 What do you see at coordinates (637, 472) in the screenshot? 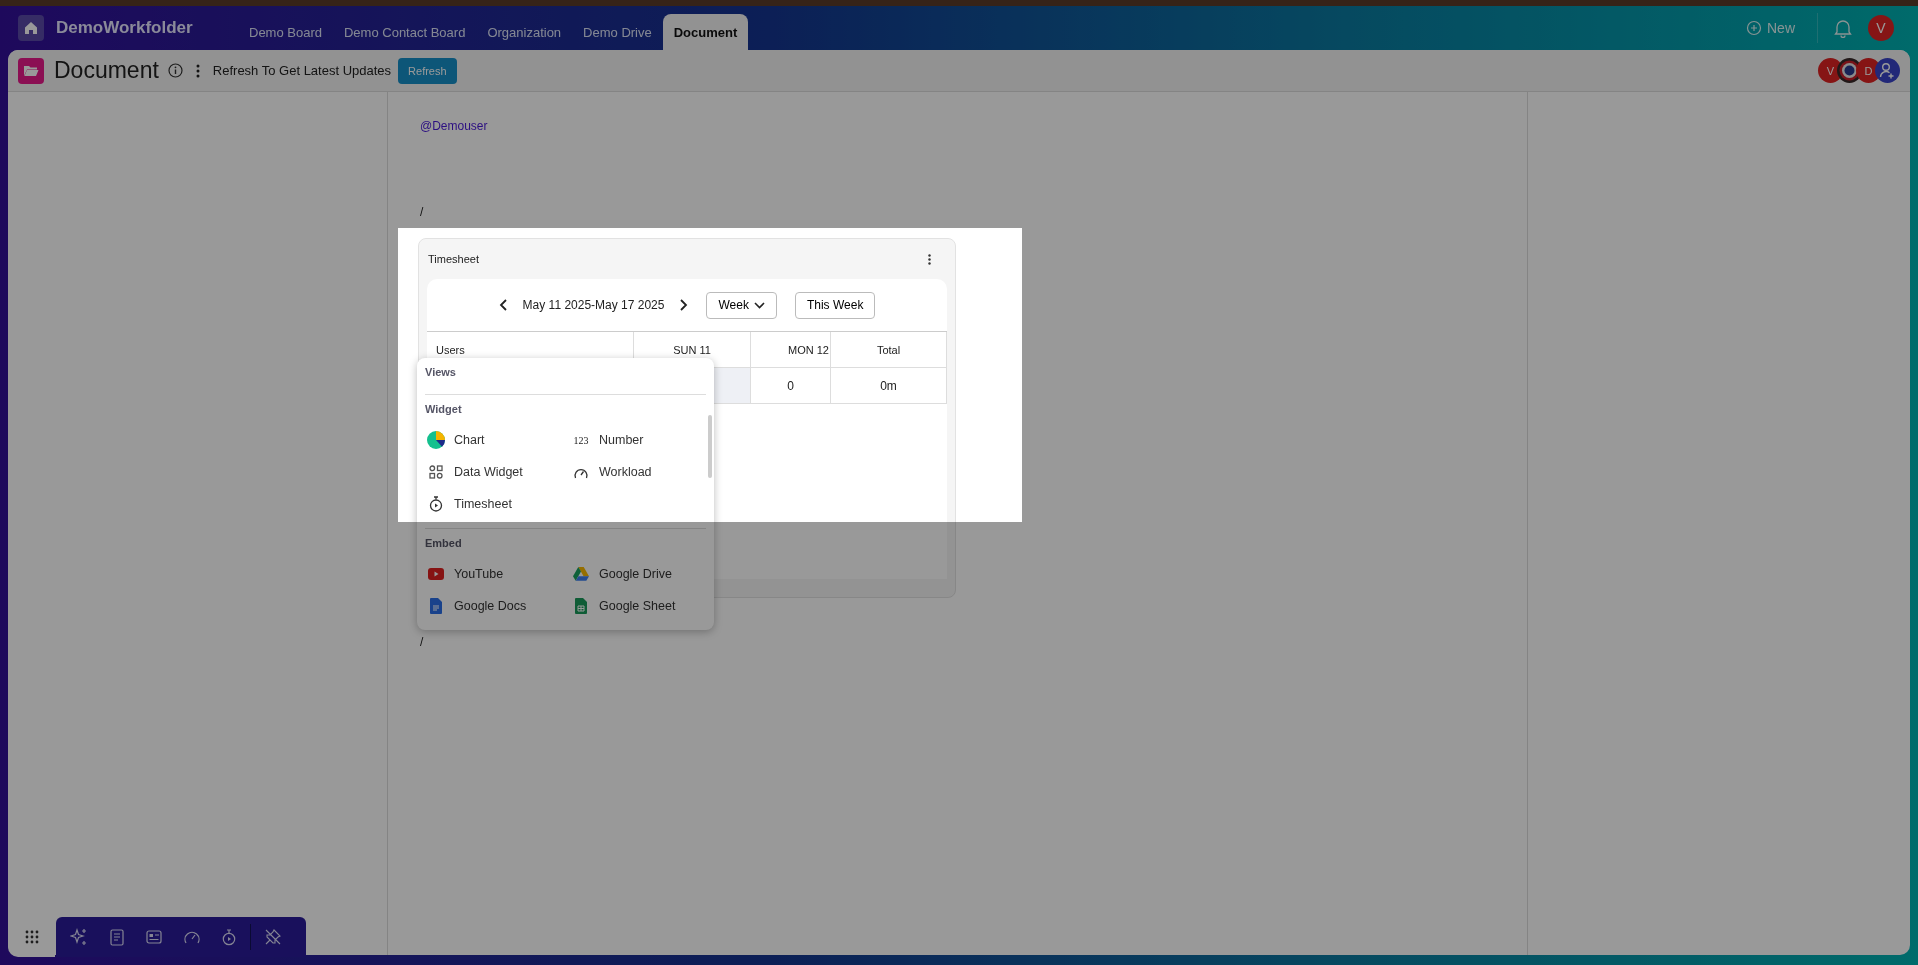
I see `menu-item: Workload` at bounding box center [637, 472].